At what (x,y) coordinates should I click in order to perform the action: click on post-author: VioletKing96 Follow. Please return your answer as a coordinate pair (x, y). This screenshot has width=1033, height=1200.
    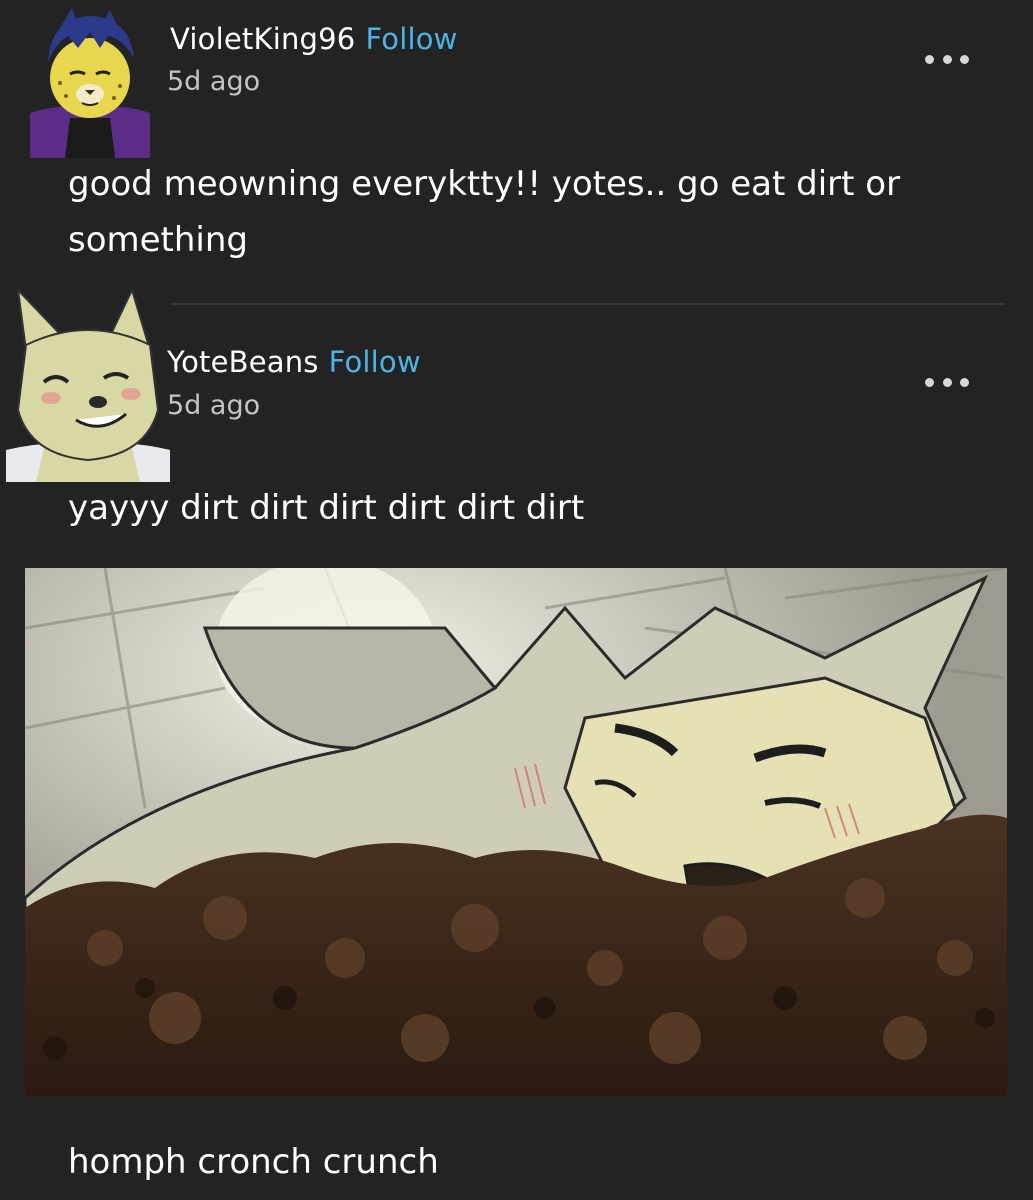
    Looking at the image, I should click on (314, 39).